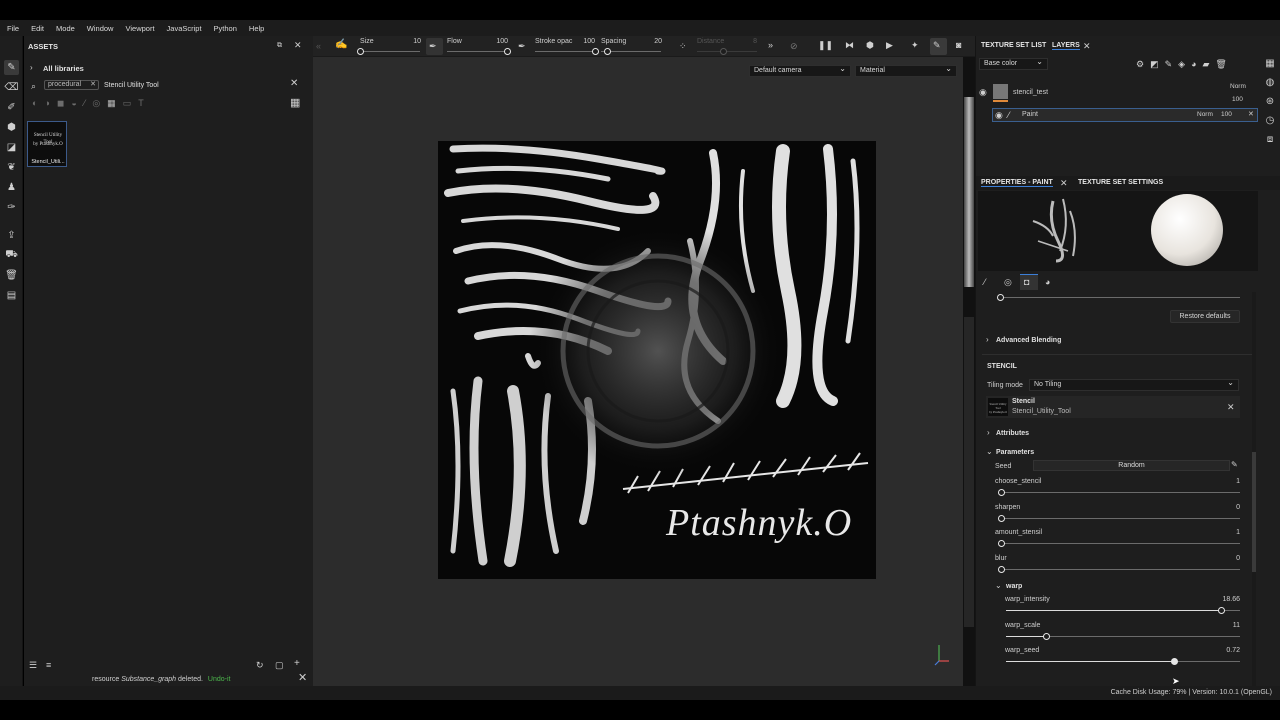  What do you see at coordinates (1225, 650) in the screenshot?
I see `param-value-warp-seed: 0.72` at bounding box center [1225, 650].